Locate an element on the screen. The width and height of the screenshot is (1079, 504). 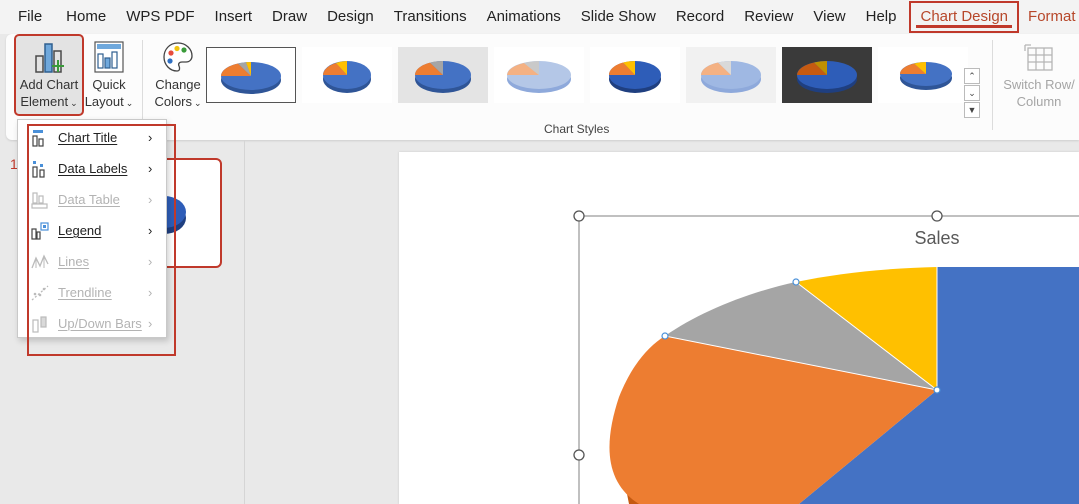
tab-format: Format is located at coordinates (1049, 17).